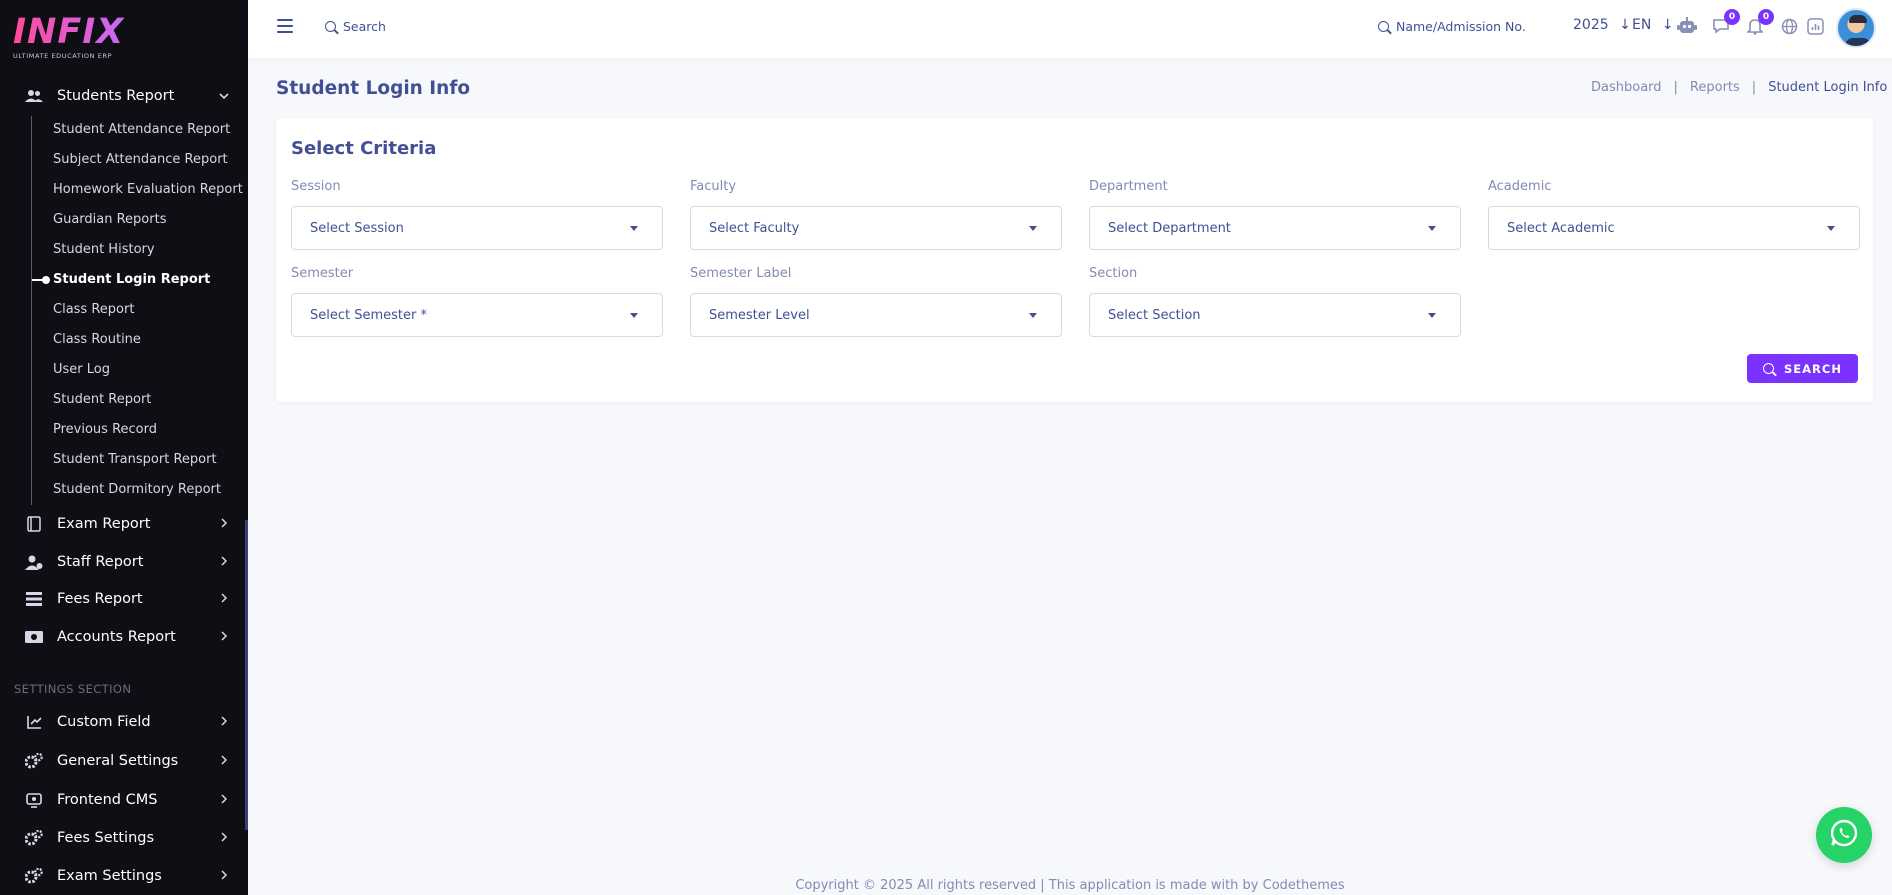 This screenshot has height=895, width=1892. Describe the element at coordinates (876, 228) in the screenshot. I see `faculty-select: Select Faculty` at that location.